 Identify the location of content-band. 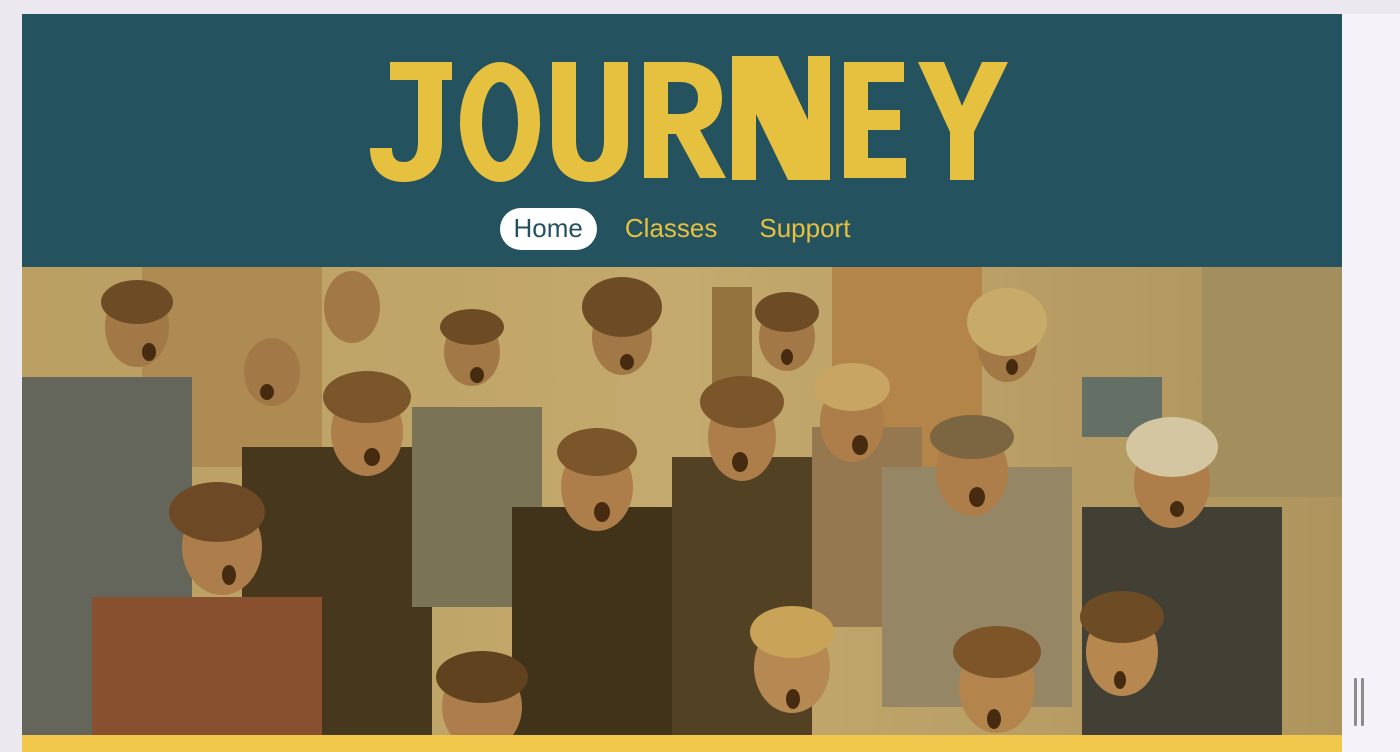
(682, 743).